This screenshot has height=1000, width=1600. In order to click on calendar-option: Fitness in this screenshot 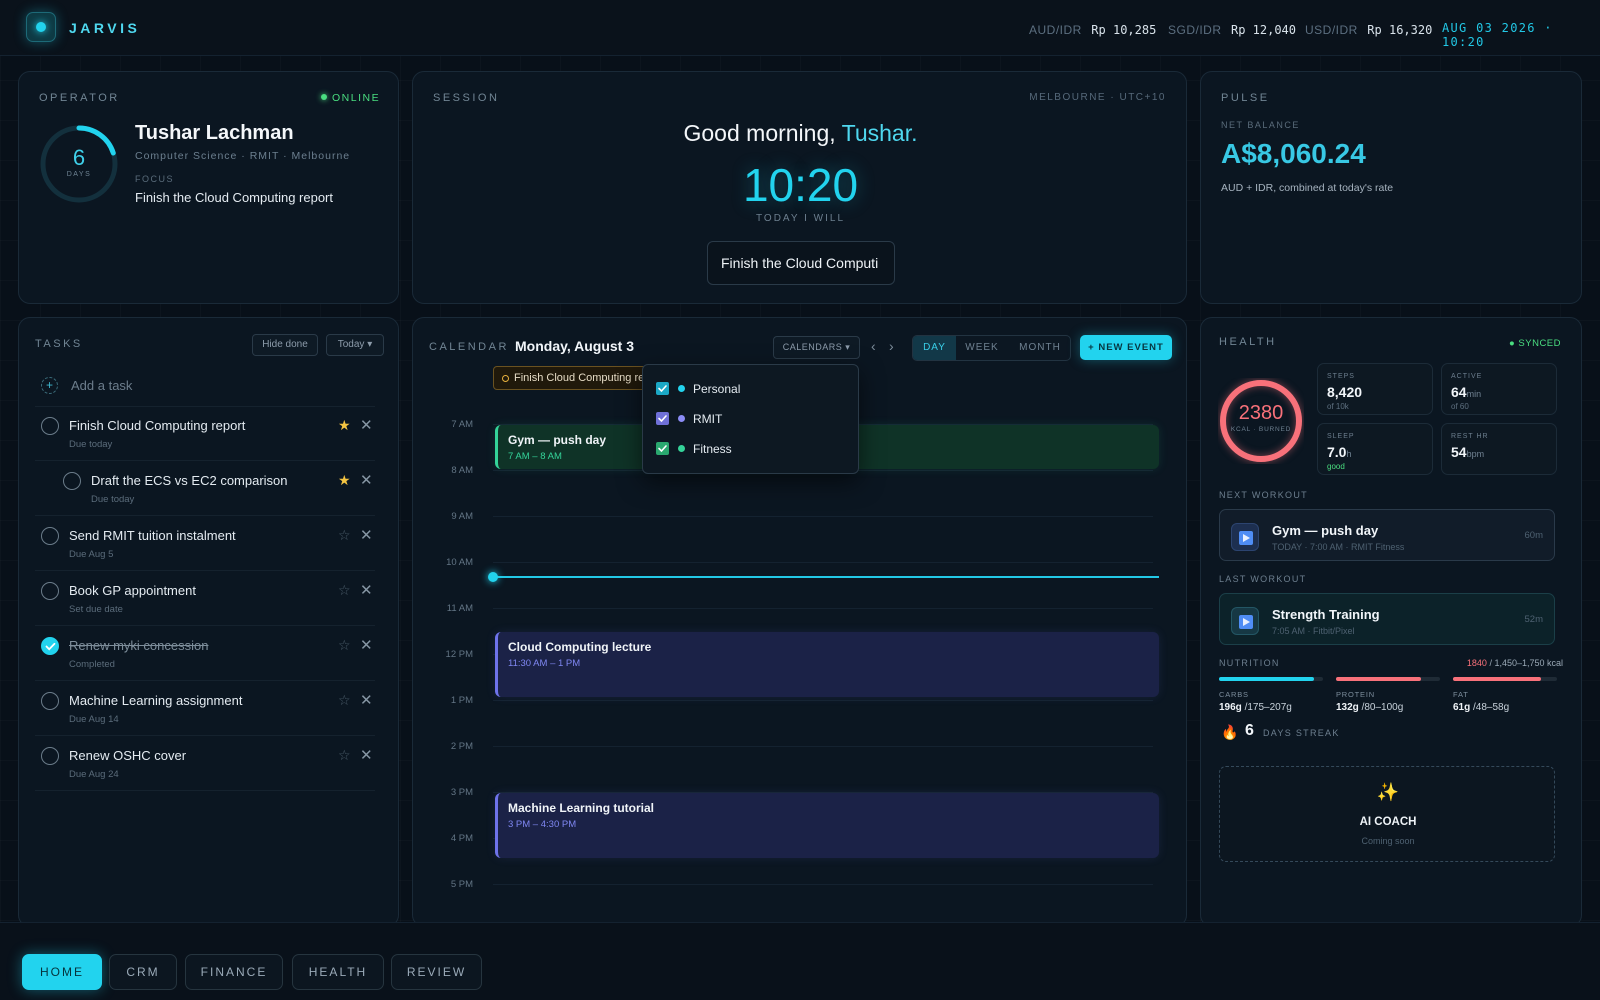, I will do `click(750, 450)`.